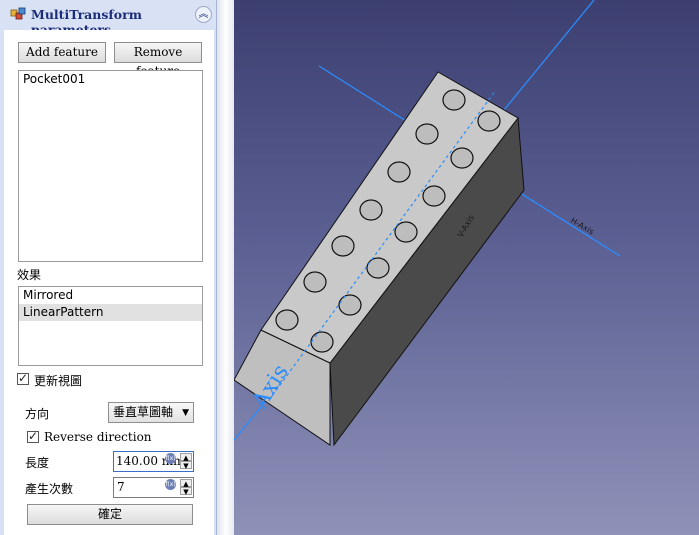 The height and width of the screenshot is (535, 699). I want to click on direction-label: 方向, so click(37, 414).